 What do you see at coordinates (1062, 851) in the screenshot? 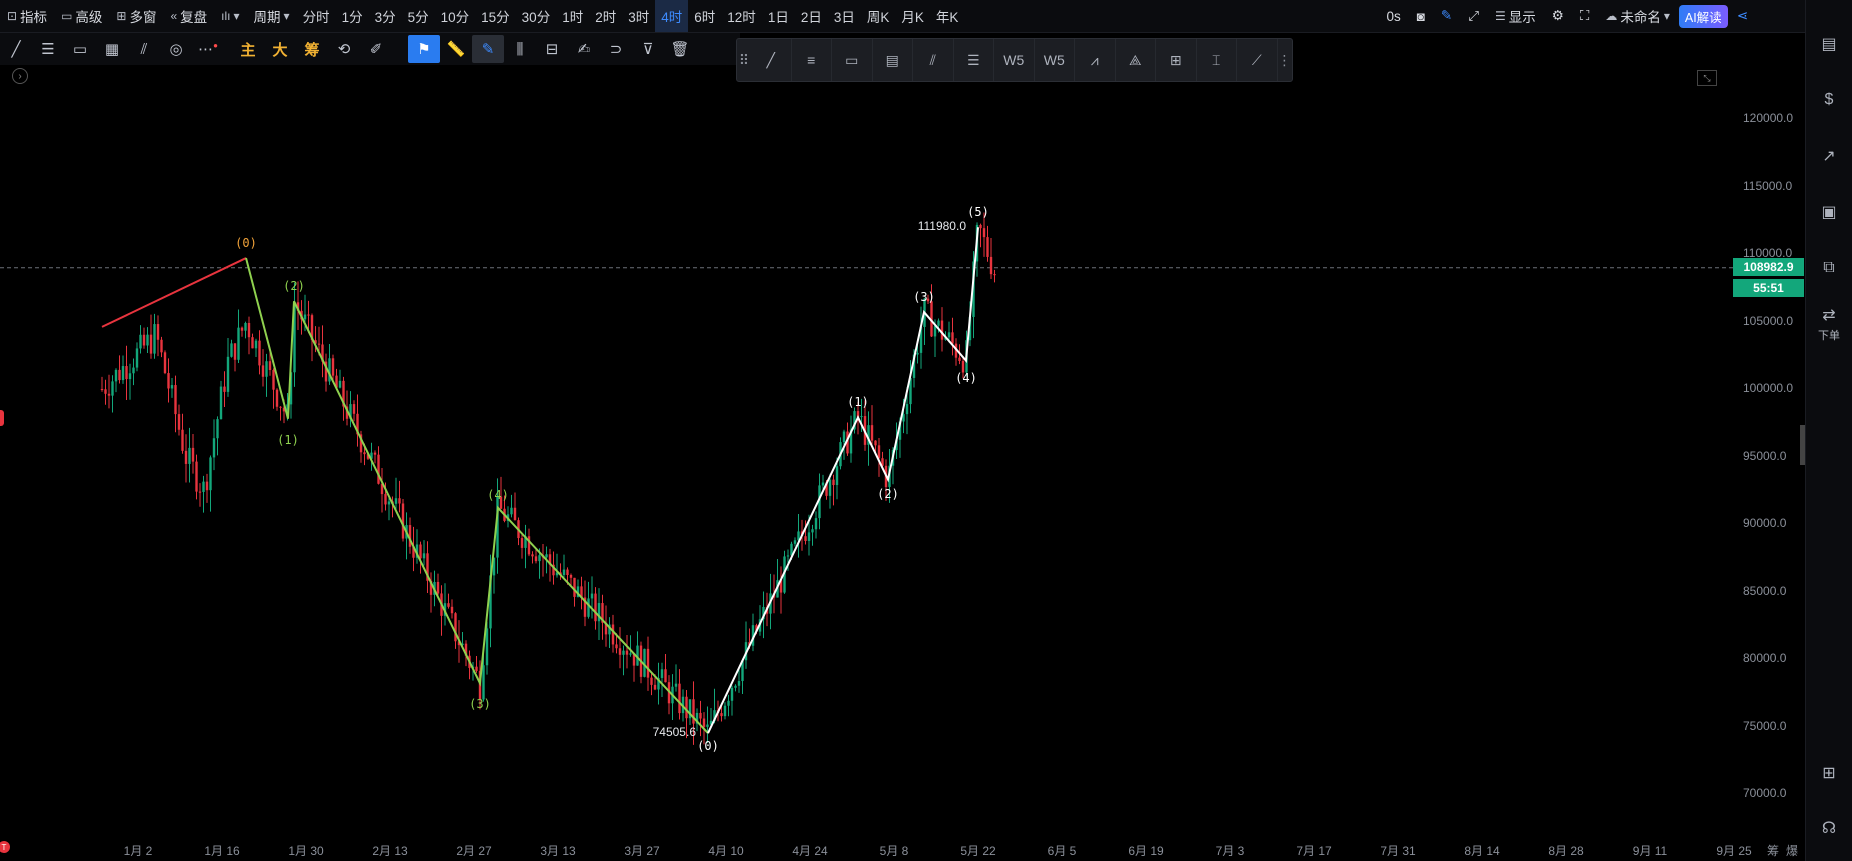
I see `time-tick-label: 6月 5` at bounding box center [1062, 851].